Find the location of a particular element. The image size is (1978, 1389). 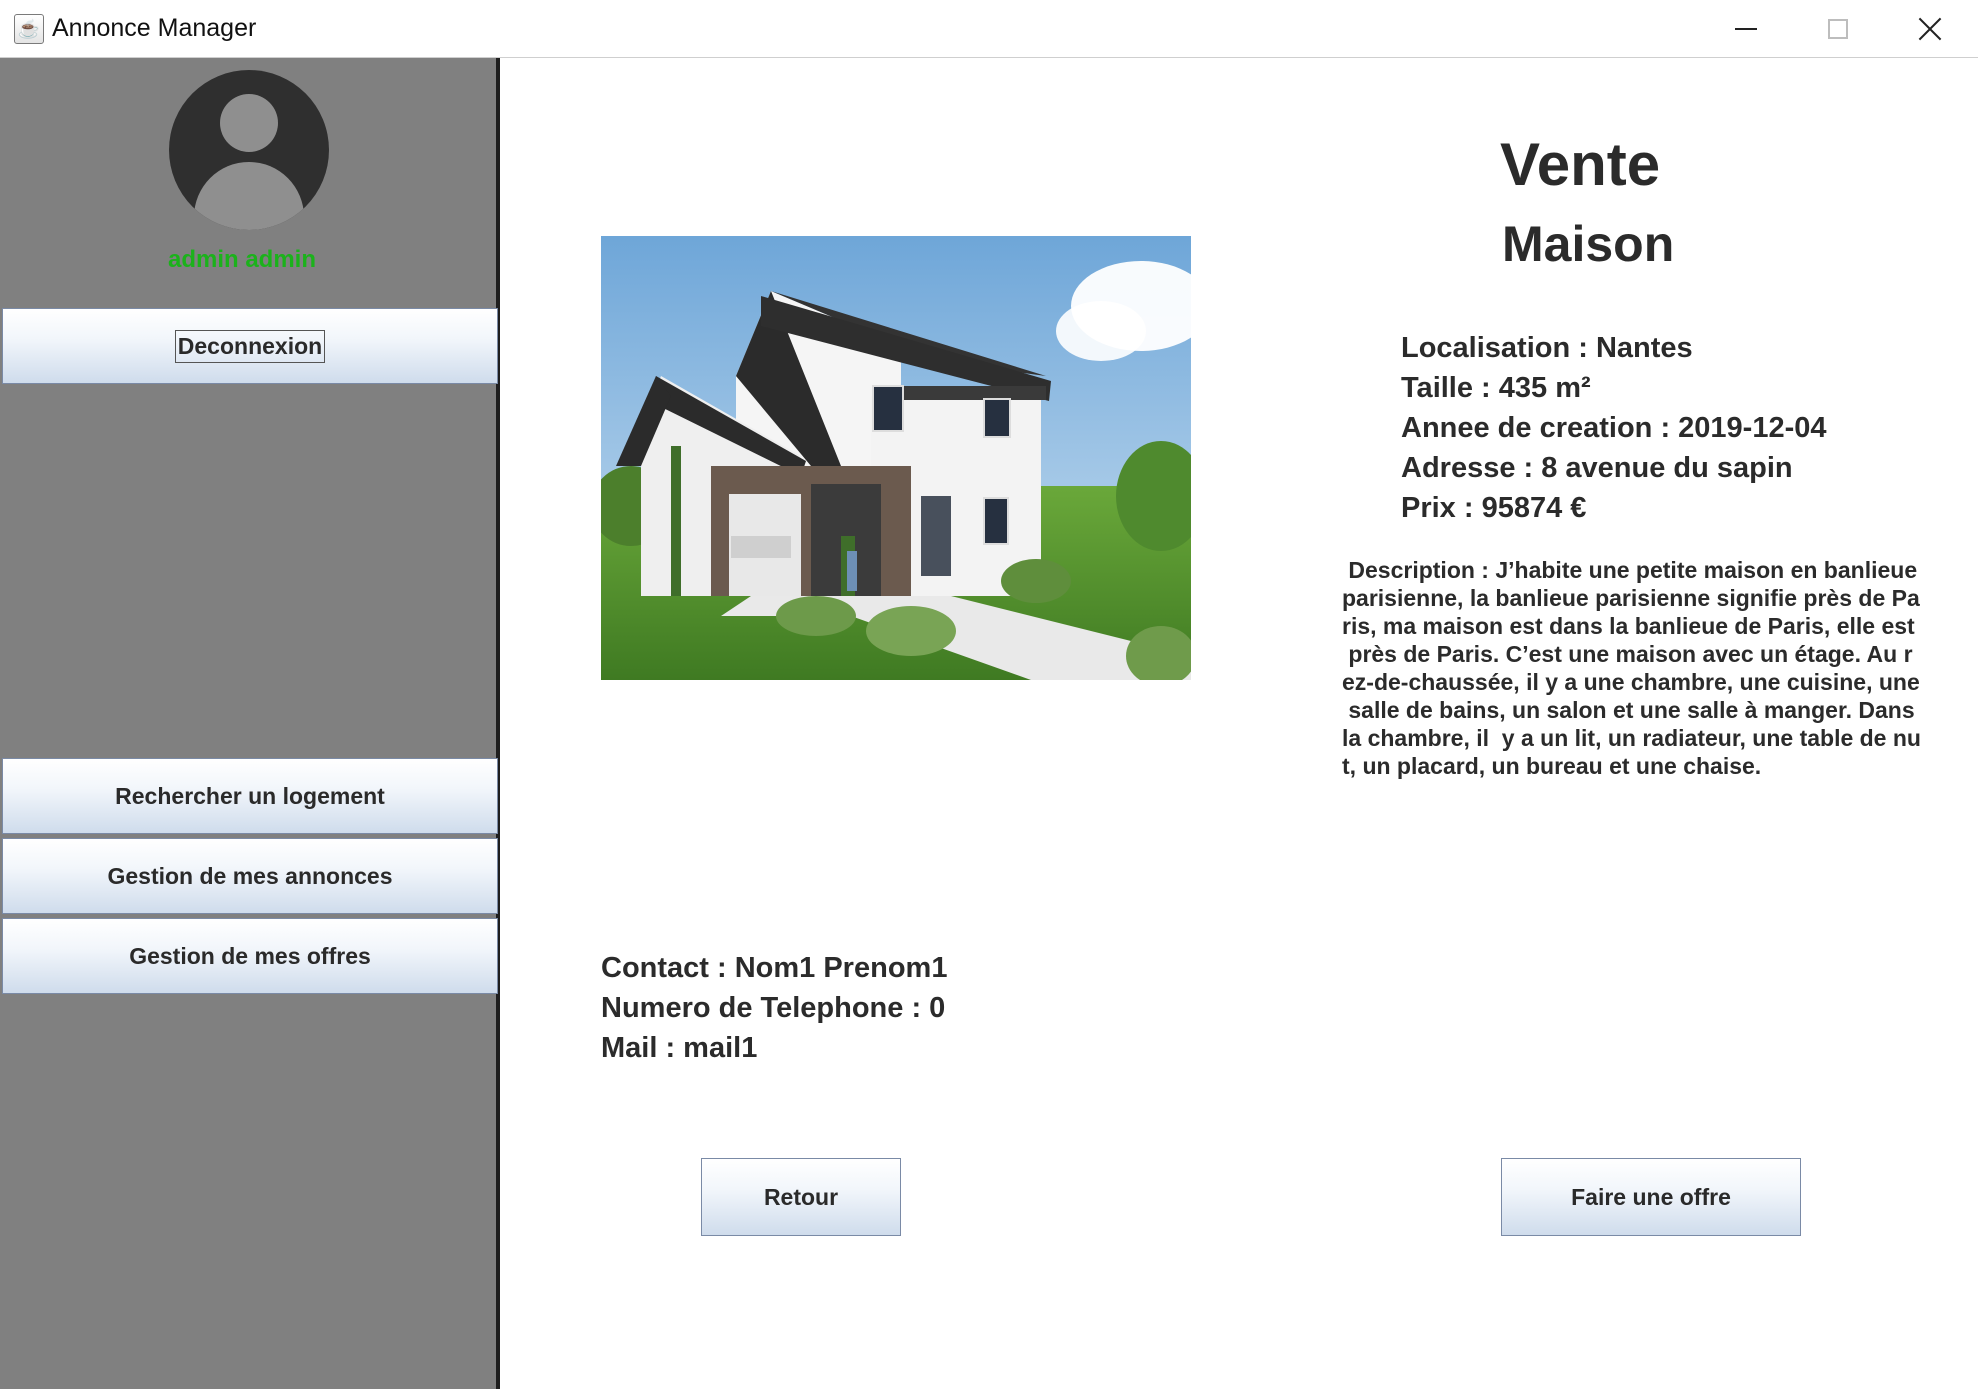

search-housing-button: Rechercher un logement is located at coordinates (250, 796).